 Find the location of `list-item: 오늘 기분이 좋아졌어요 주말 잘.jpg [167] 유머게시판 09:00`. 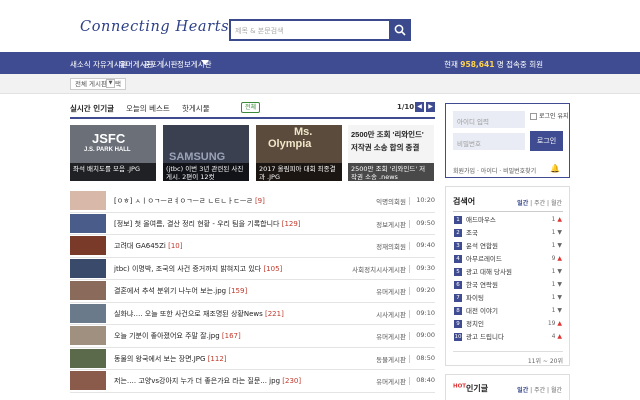

list-item: 오늘 기분이 좋아졌어요 주말 잘.jpg [167] 유머게시판 09:00 is located at coordinates (252, 336).